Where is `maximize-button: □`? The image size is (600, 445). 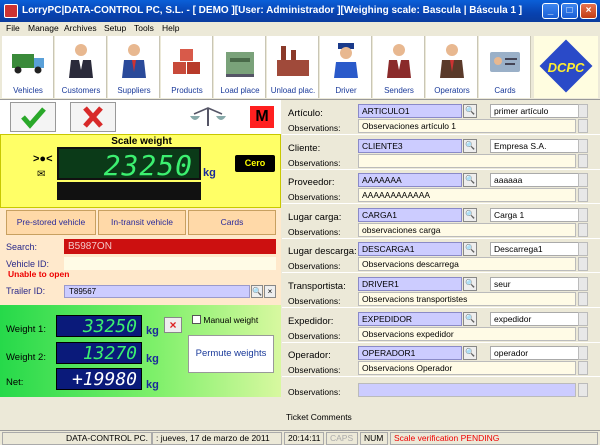 maximize-button: □ is located at coordinates (569, 11).